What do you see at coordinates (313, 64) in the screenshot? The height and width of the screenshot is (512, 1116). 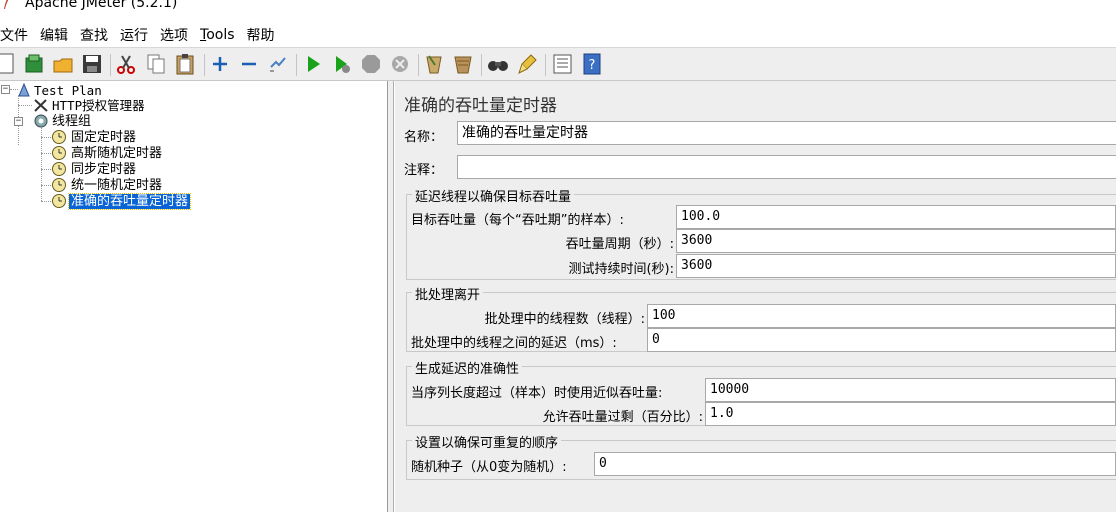 I see `start-button` at bounding box center [313, 64].